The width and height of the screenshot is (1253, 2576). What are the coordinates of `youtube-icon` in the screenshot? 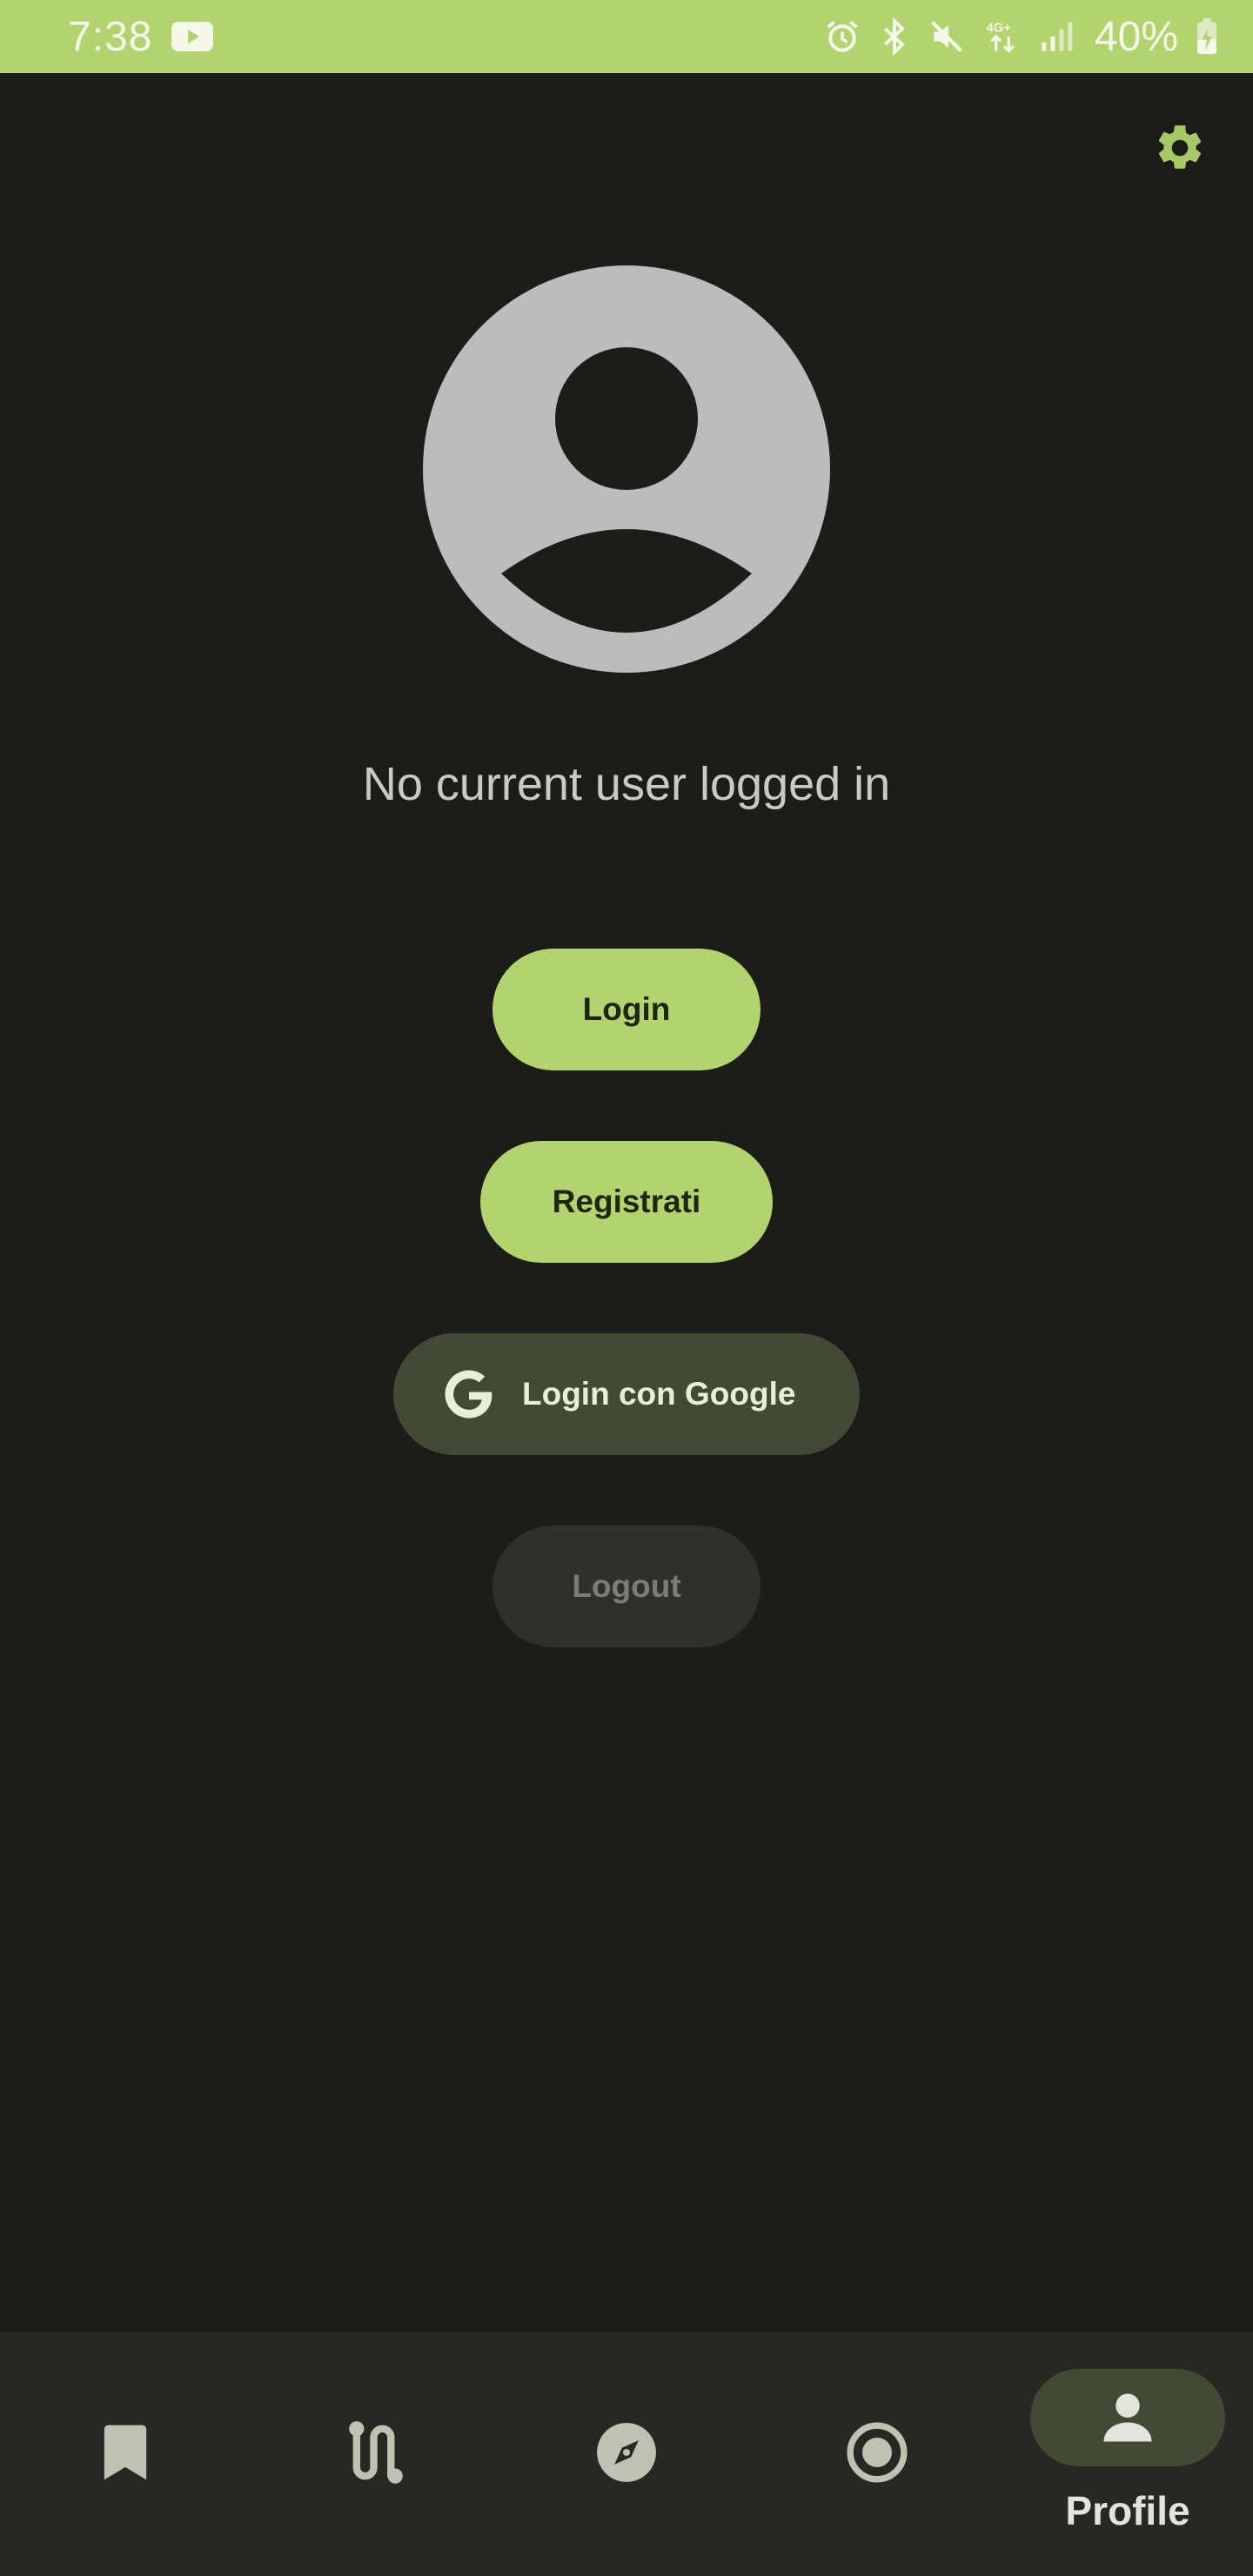 It's located at (192, 37).